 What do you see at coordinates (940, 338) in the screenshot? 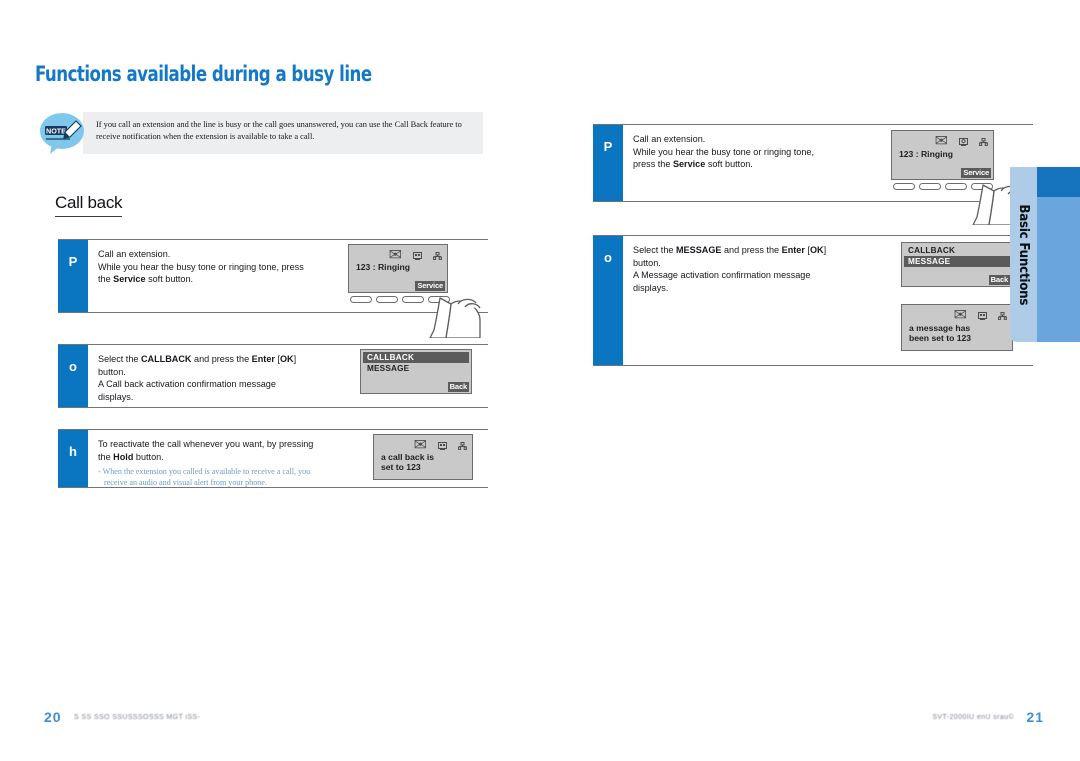
I see `phone-screen-line: been set to 123` at bounding box center [940, 338].